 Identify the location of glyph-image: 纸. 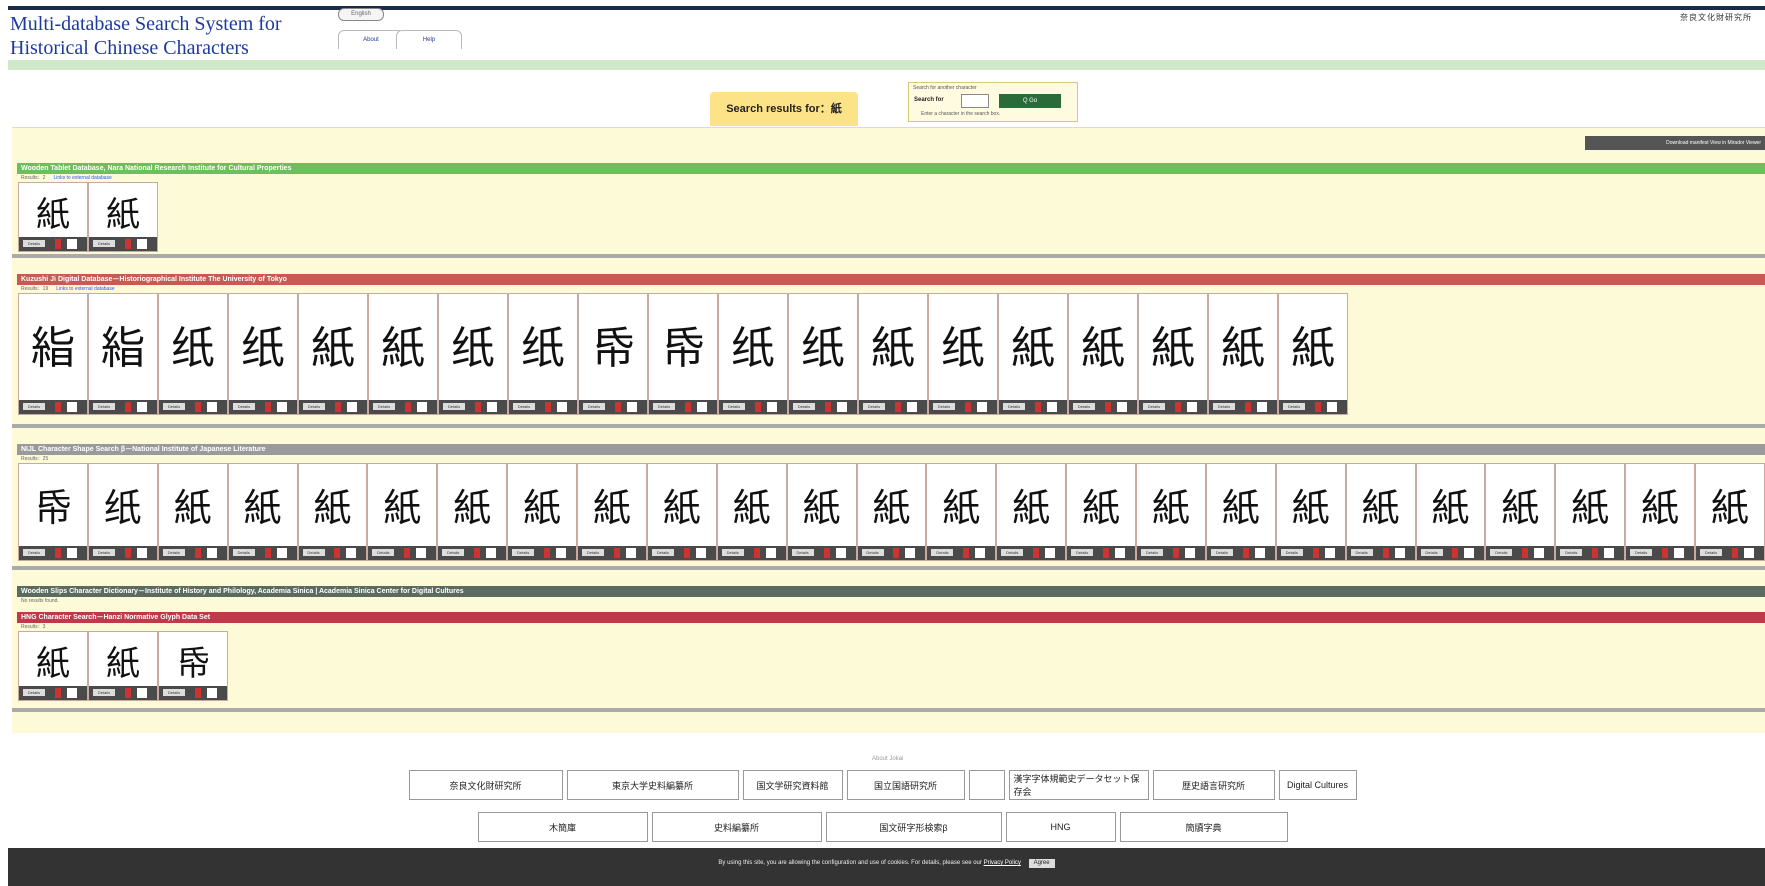
(823, 344).